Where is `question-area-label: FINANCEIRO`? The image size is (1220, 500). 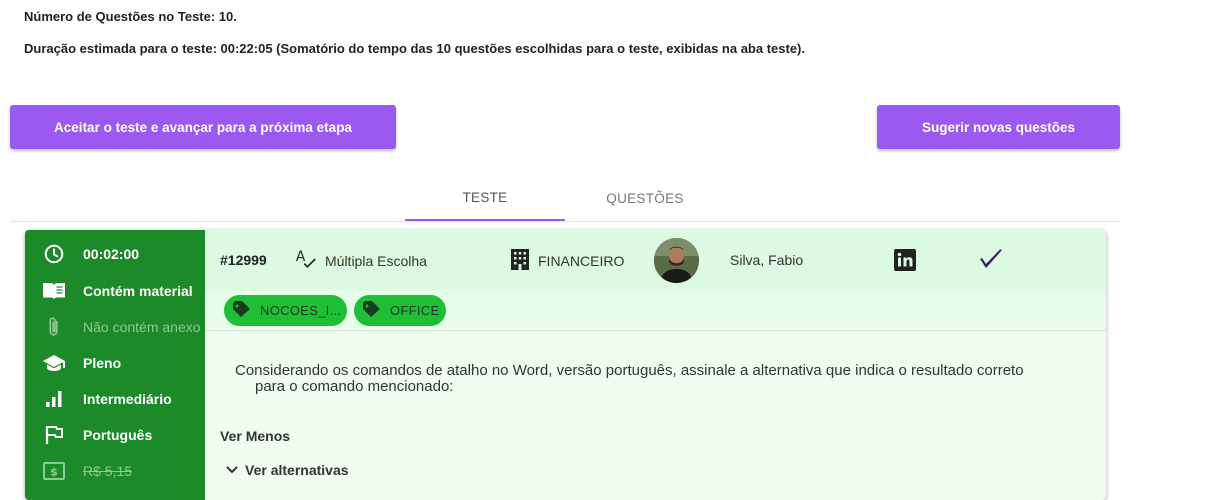 question-area-label: FINANCEIRO is located at coordinates (581, 260).